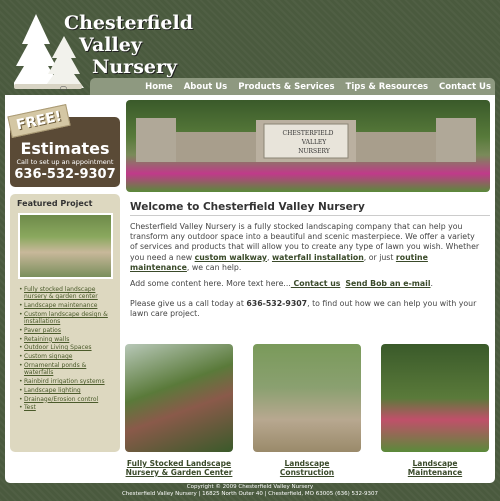 The width and height of the screenshot is (500, 501). What do you see at coordinates (67, 330) in the screenshot?
I see `service-link: Paver patios` at bounding box center [67, 330].